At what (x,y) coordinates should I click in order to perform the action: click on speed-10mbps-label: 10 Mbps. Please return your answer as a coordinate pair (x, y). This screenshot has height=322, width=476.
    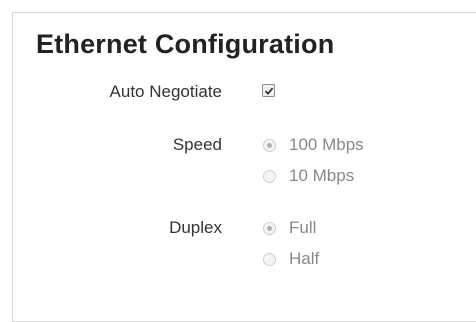
    Looking at the image, I should click on (322, 175).